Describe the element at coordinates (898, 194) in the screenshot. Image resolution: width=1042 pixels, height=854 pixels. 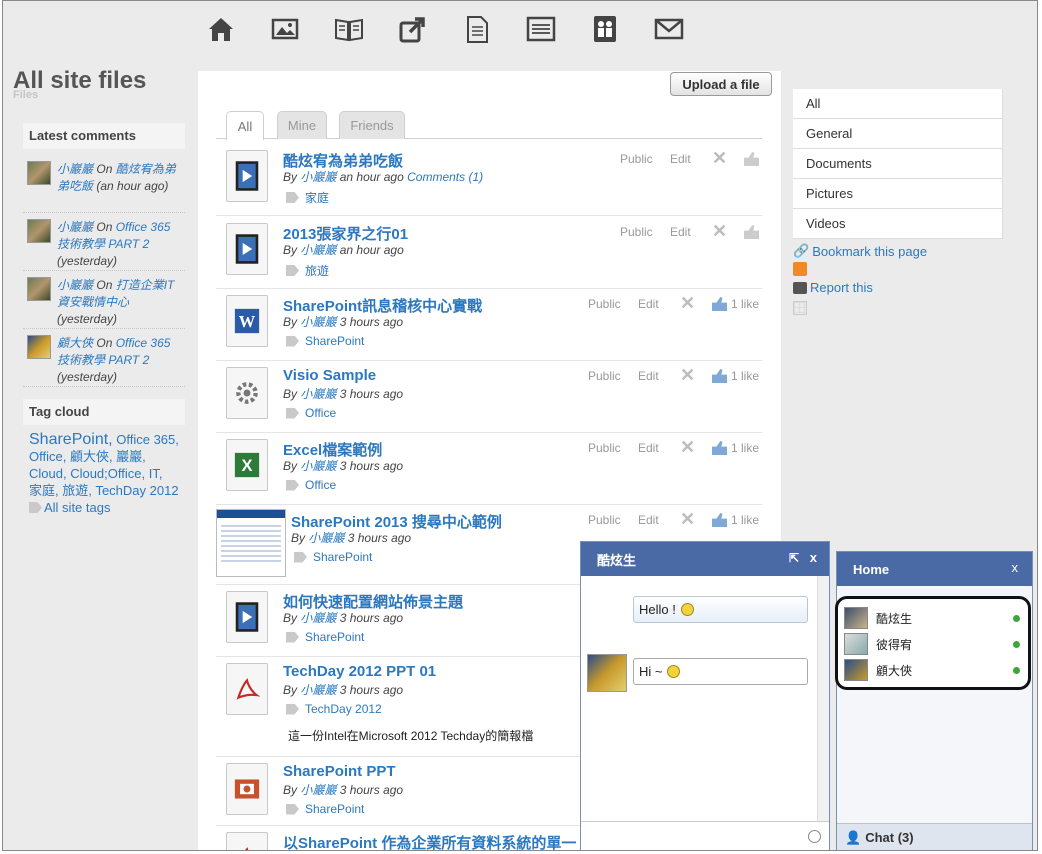
I see `nav-pictures: Pictures` at that location.